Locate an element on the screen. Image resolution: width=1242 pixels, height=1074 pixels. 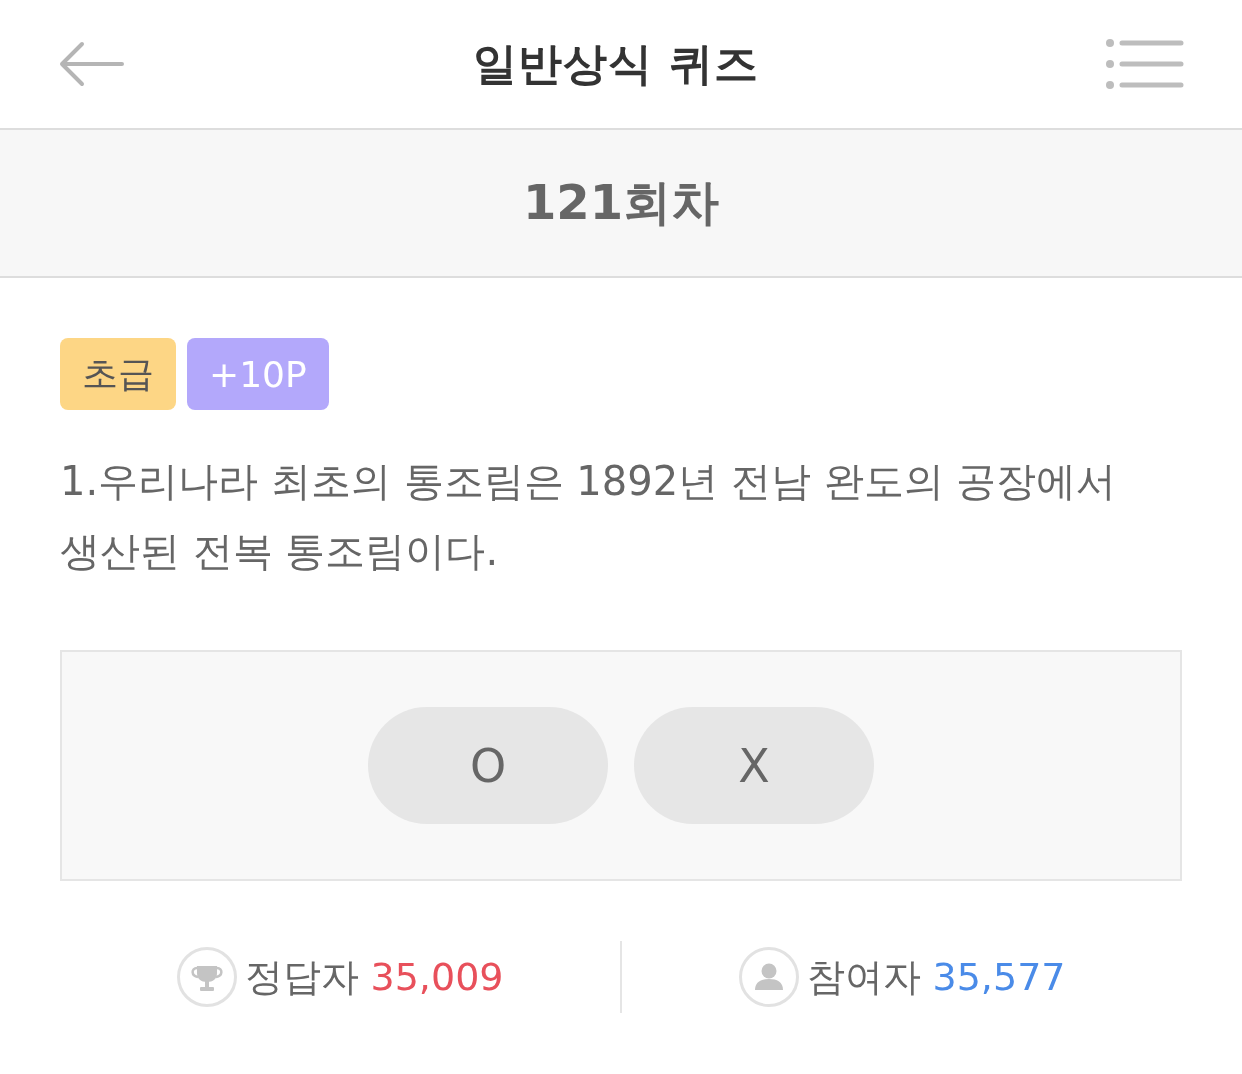
menu-icon is located at coordinates (1145, 64).